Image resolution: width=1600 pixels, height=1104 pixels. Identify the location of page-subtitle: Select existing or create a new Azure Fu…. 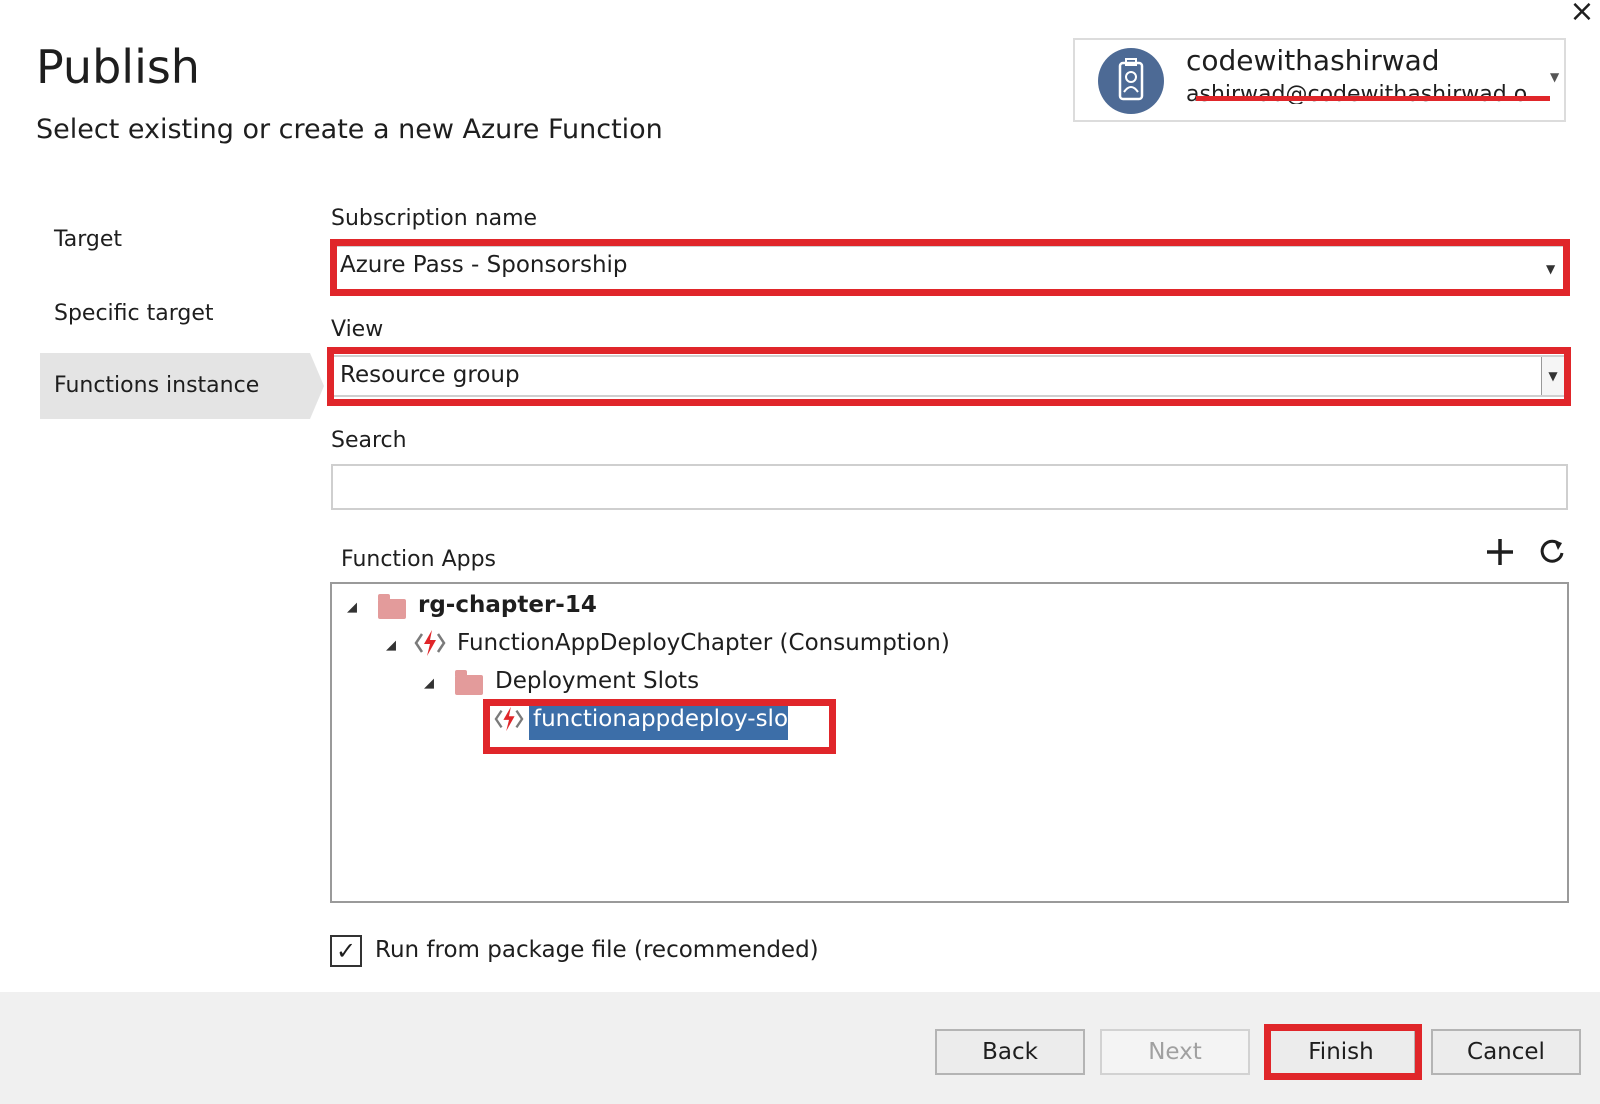
(349, 129).